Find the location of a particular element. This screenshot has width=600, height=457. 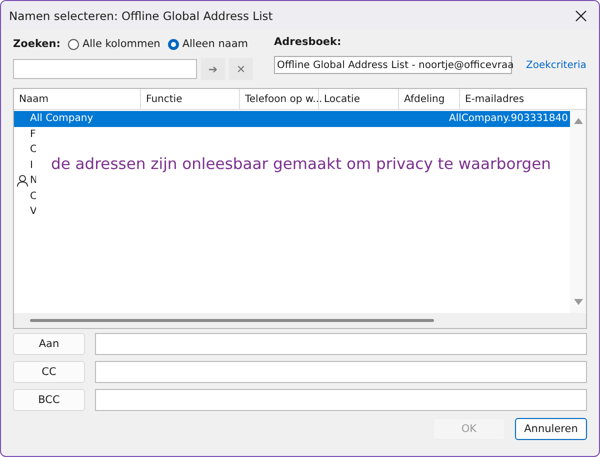

scroll-down-icon is located at coordinates (578, 302).